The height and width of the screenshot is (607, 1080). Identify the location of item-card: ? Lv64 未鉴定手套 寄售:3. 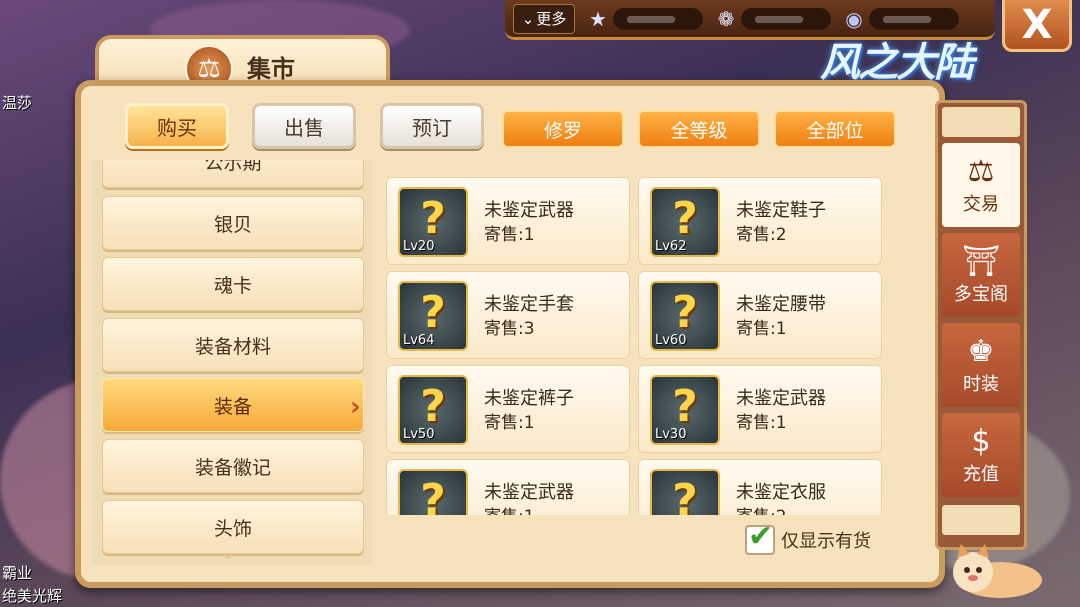
(508, 315).